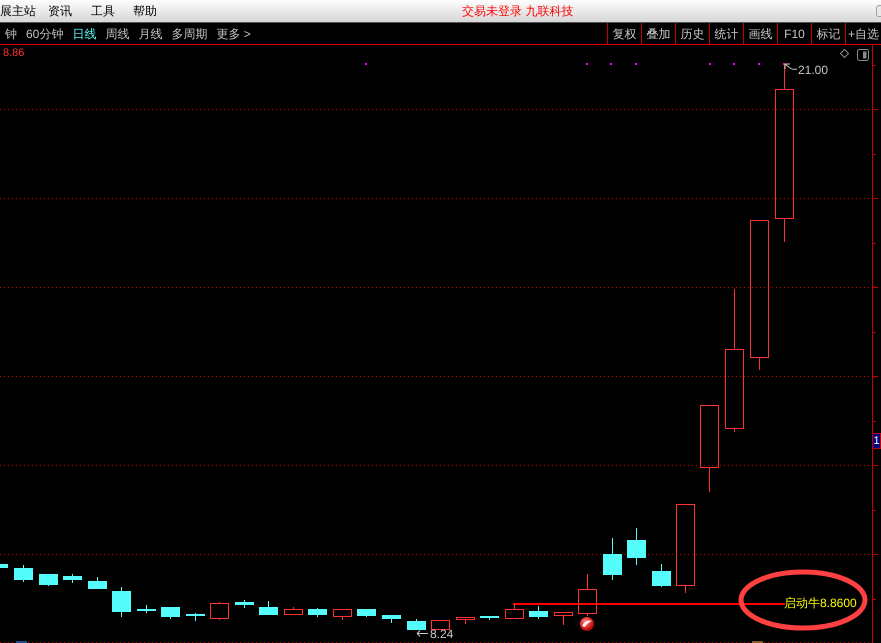  Describe the element at coordinates (863, 55) in the screenshot. I see `panel-toggle-icon` at that location.